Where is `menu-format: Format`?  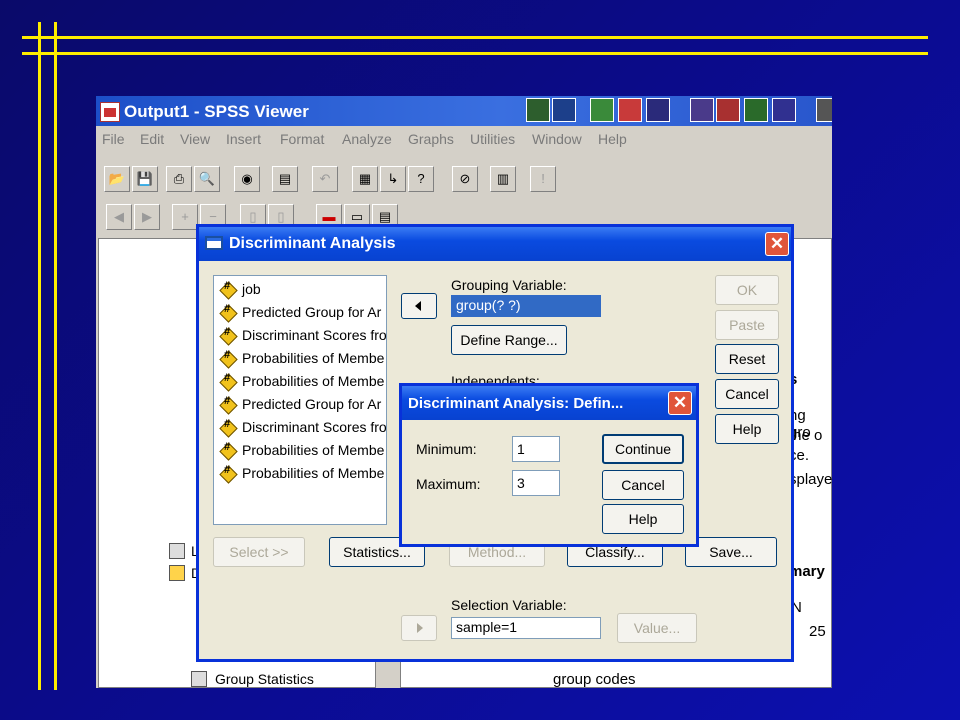 menu-format: Format is located at coordinates (302, 139).